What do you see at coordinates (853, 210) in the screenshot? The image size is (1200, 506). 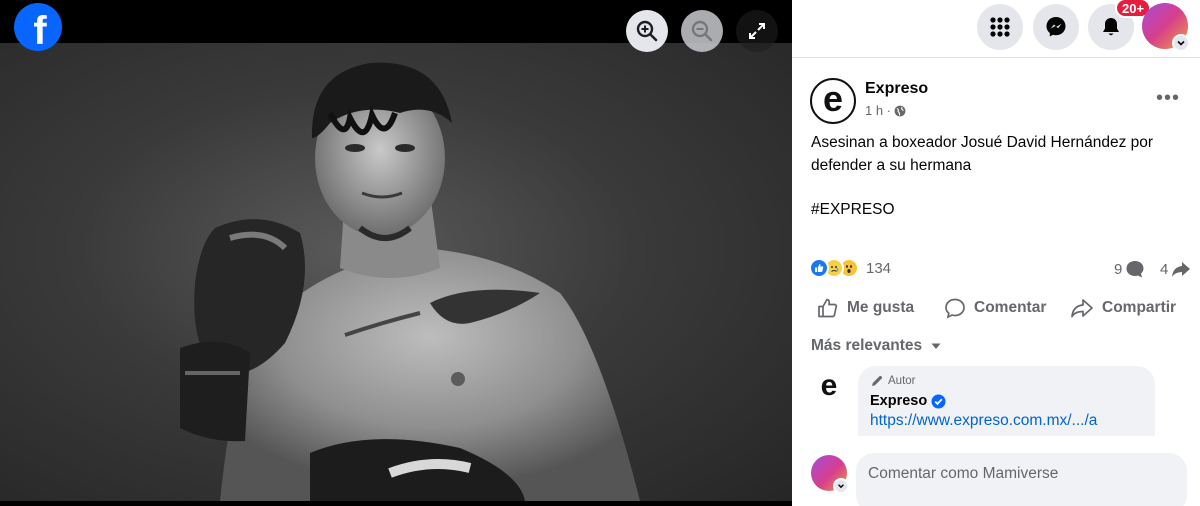 I see `post-hashtag: #EXPRESO` at bounding box center [853, 210].